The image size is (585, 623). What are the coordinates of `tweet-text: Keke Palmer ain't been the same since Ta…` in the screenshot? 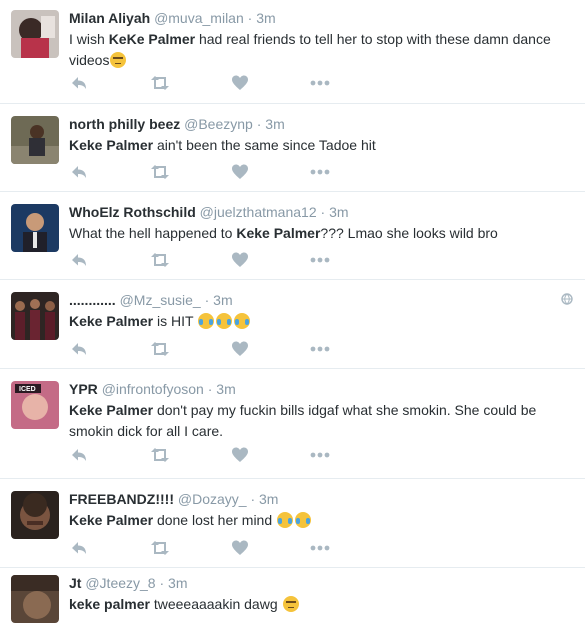 It's located at (222, 145).